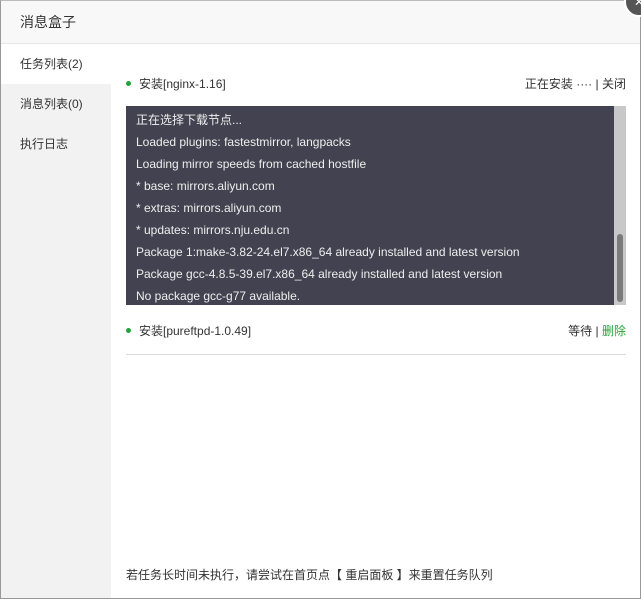  I want to click on task-name: 安装[pureftpd-1.0.49], so click(195, 330).